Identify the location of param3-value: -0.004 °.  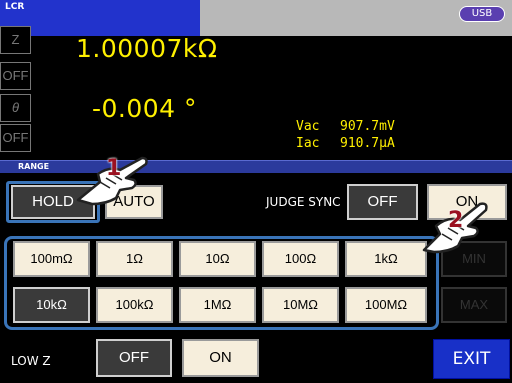
(145, 108).